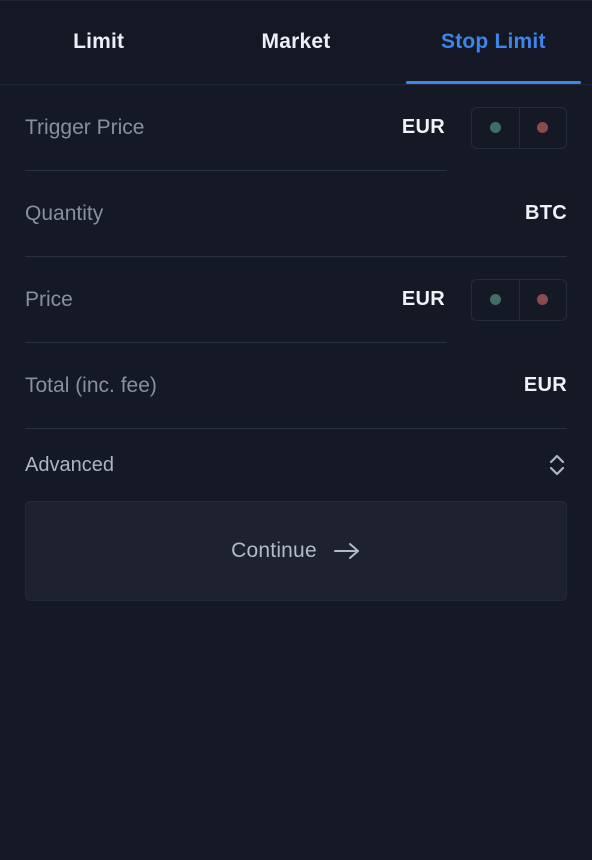 The width and height of the screenshot is (592, 860). I want to click on price-input, so click(208, 299).